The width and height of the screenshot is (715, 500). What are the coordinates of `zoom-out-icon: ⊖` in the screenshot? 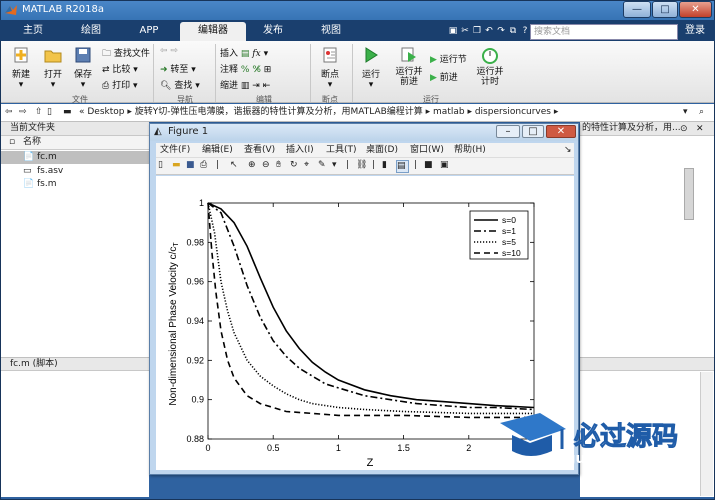 It's located at (268, 166).